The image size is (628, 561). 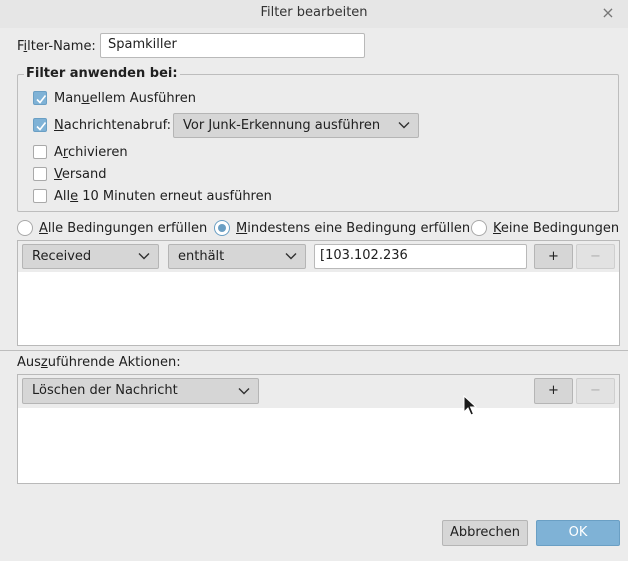 What do you see at coordinates (595, 256) in the screenshot?
I see `remove-condition-button: −` at bounding box center [595, 256].